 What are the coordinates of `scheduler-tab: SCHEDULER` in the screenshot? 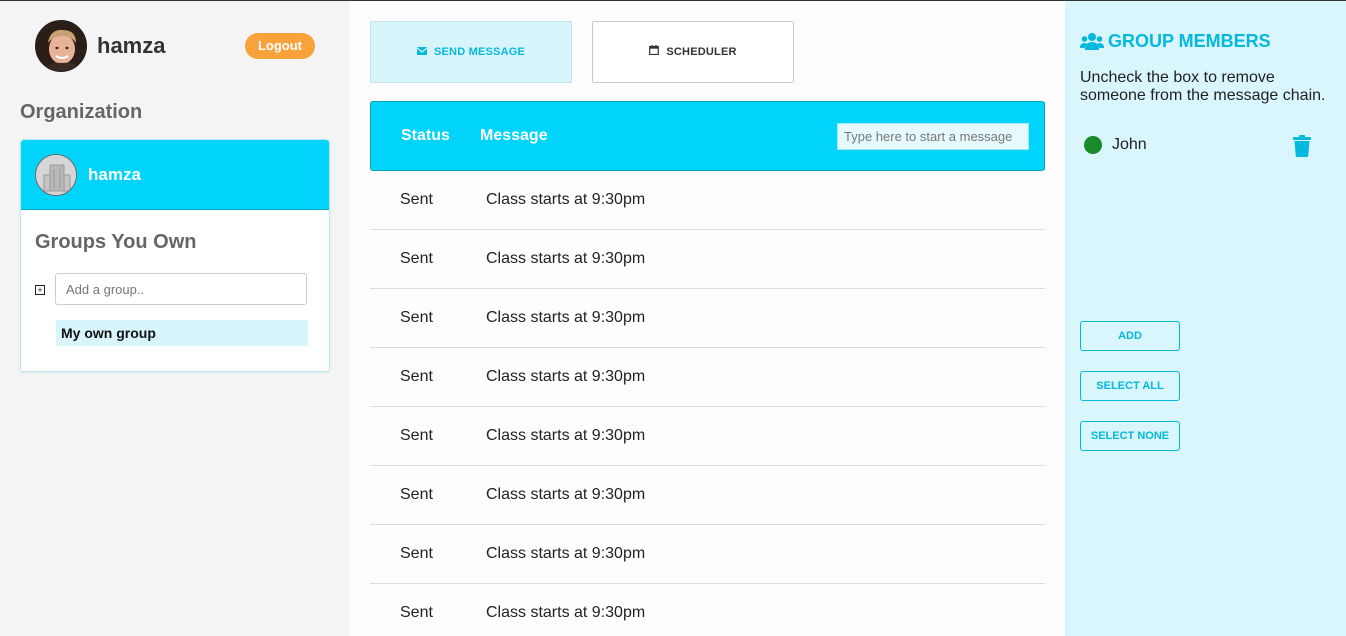 It's located at (693, 52).